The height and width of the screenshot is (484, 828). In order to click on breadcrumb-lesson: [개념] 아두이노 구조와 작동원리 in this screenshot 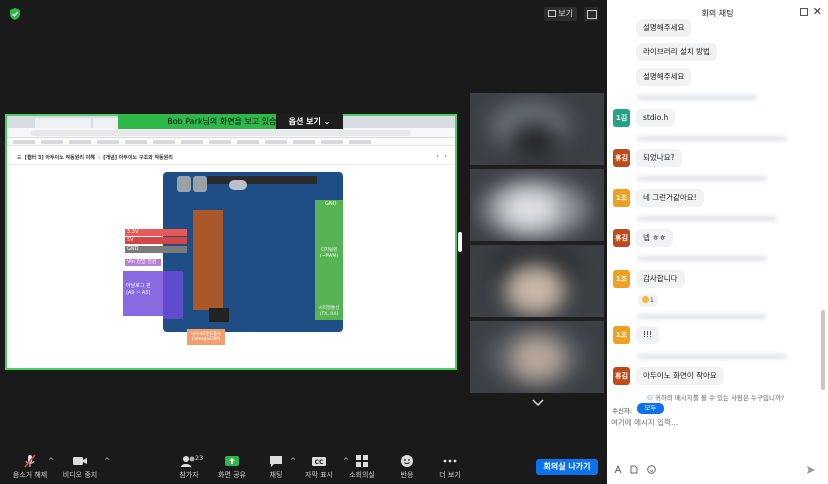, I will do `click(138, 158)`.